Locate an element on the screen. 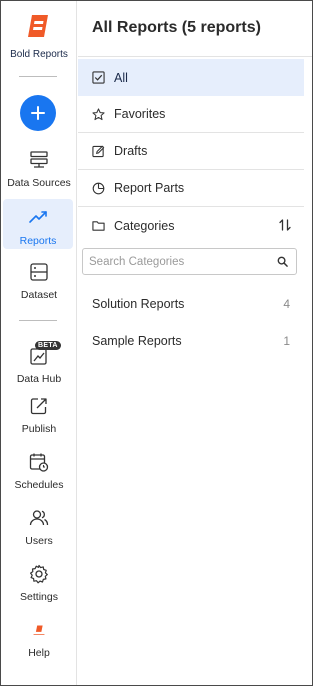 Image resolution: width=320 pixels, height=686 pixels. menu-item-report-parts: Report Parts is located at coordinates (191, 188).